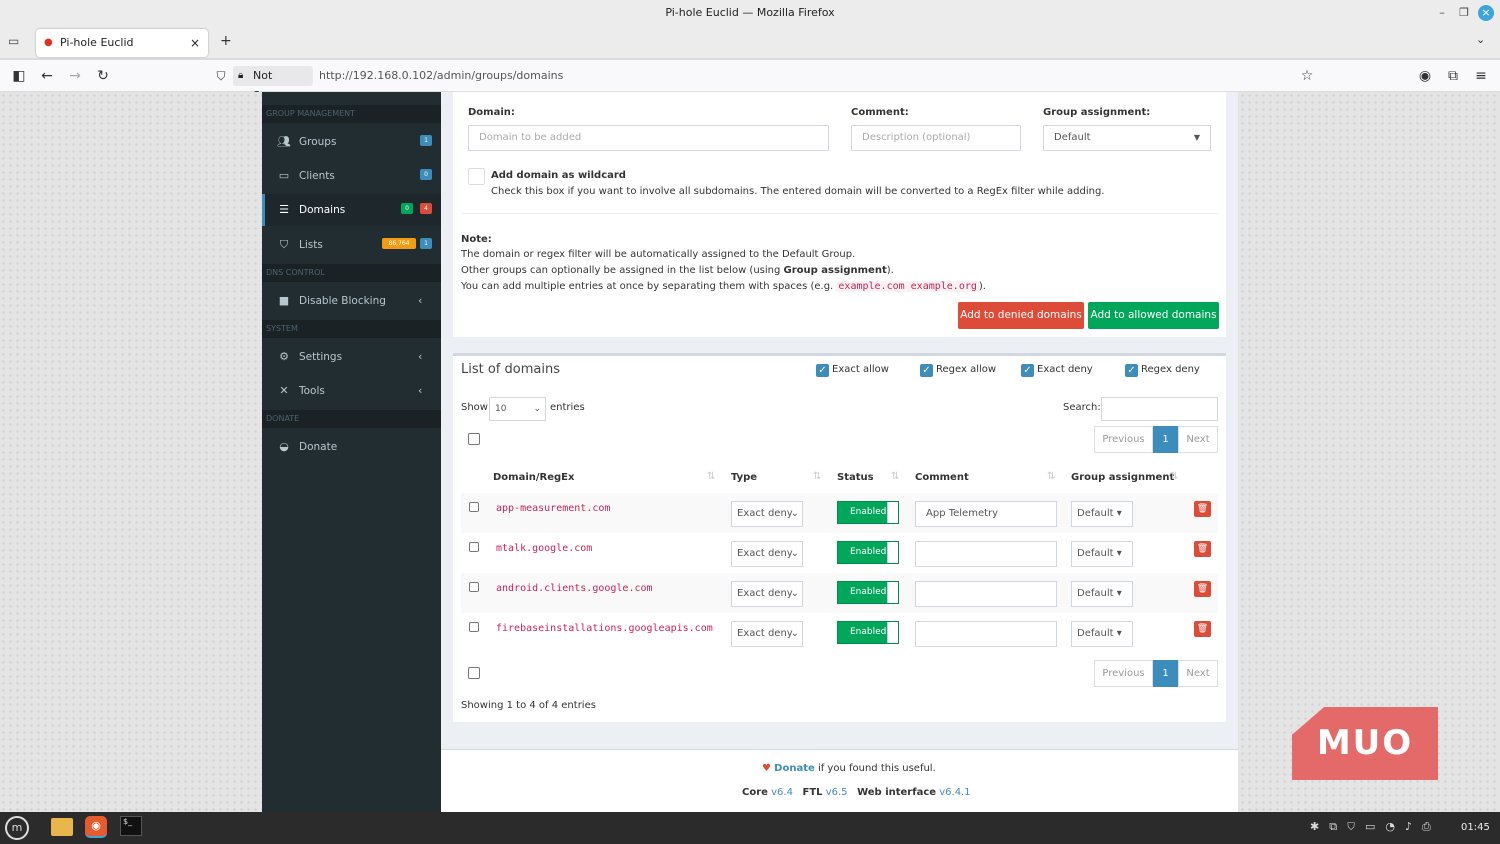 The height and width of the screenshot is (844, 1500). What do you see at coordinates (1464, 13) in the screenshot?
I see `maximize-icon: ❐` at bounding box center [1464, 13].